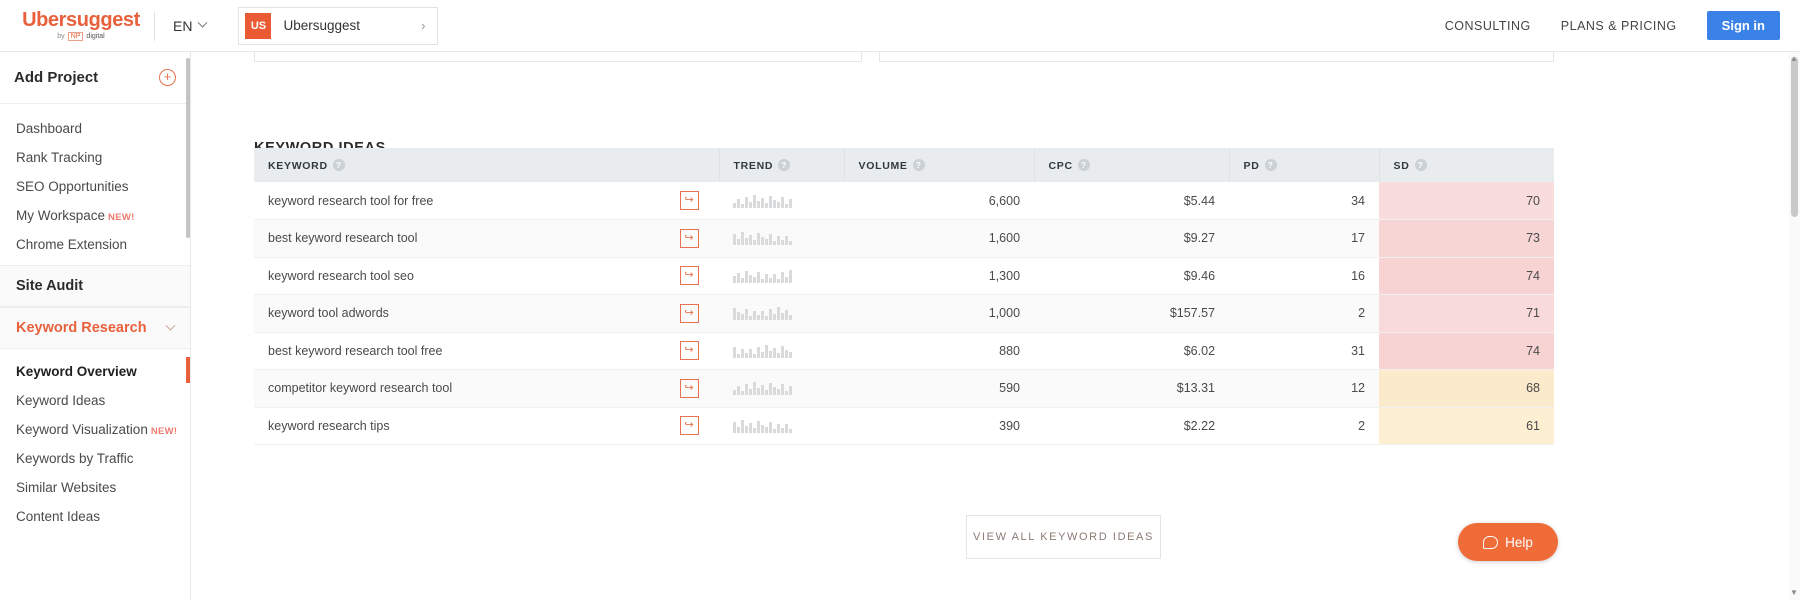  I want to click on project-country-flag: US, so click(258, 25).